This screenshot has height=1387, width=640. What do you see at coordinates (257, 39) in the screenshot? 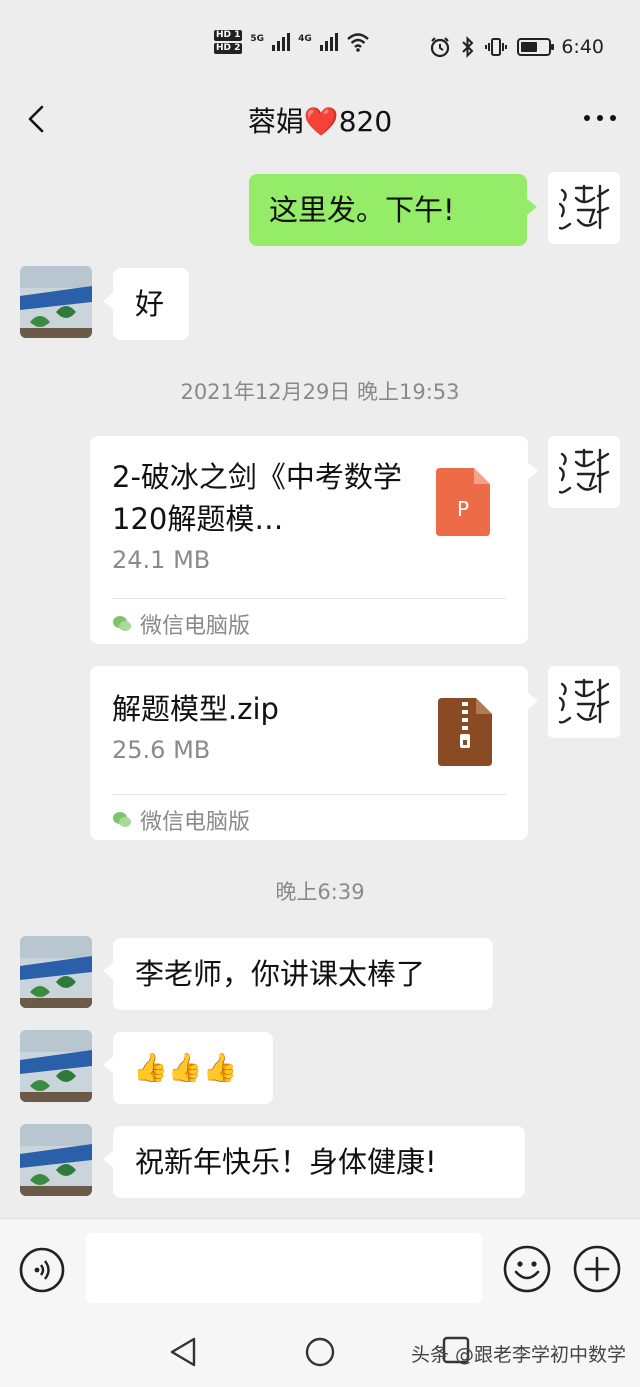
I see `network-type-1: 5G` at bounding box center [257, 39].